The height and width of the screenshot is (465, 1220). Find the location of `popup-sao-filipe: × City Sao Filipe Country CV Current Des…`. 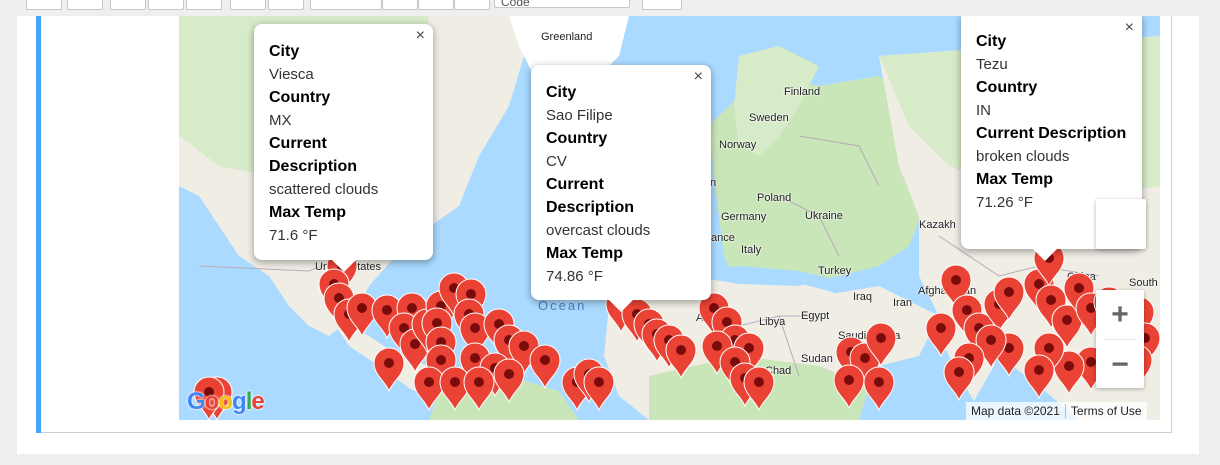

popup-sao-filipe: × City Sao Filipe Country CV Current Des… is located at coordinates (621, 188).